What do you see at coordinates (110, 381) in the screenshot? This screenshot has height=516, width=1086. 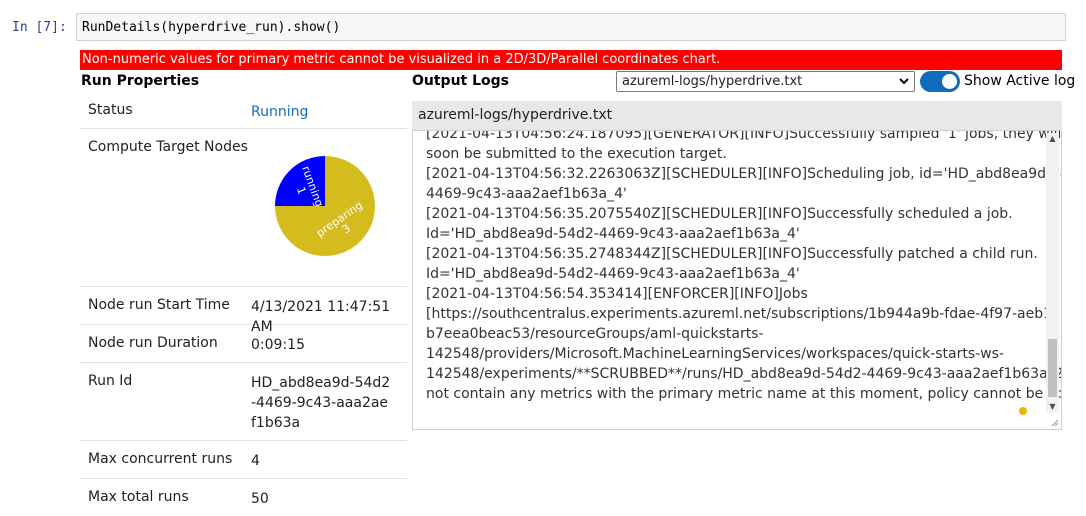 I see `property-key: Run Id` at bounding box center [110, 381].